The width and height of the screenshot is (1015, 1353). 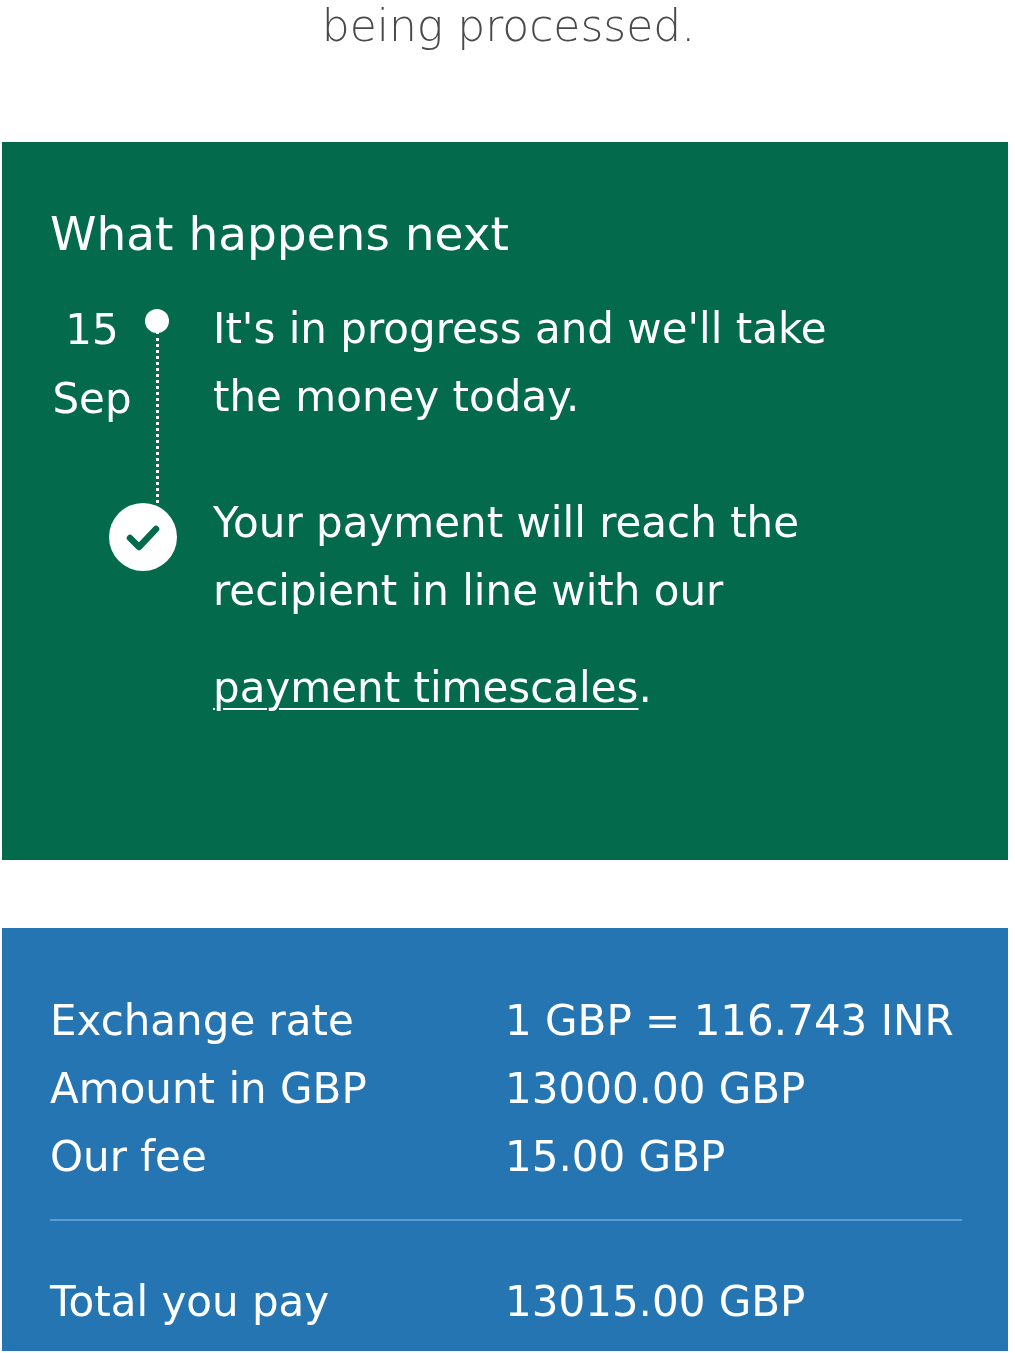 What do you see at coordinates (426, 688) in the screenshot?
I see `timescales-link: payment timescales` at bounding box center [426, 688].